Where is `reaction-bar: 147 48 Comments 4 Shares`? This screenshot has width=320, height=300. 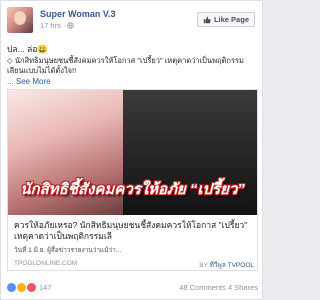 reaction-bar: 147 48 Comments 4 Shares is located at coordinates (132, 287).